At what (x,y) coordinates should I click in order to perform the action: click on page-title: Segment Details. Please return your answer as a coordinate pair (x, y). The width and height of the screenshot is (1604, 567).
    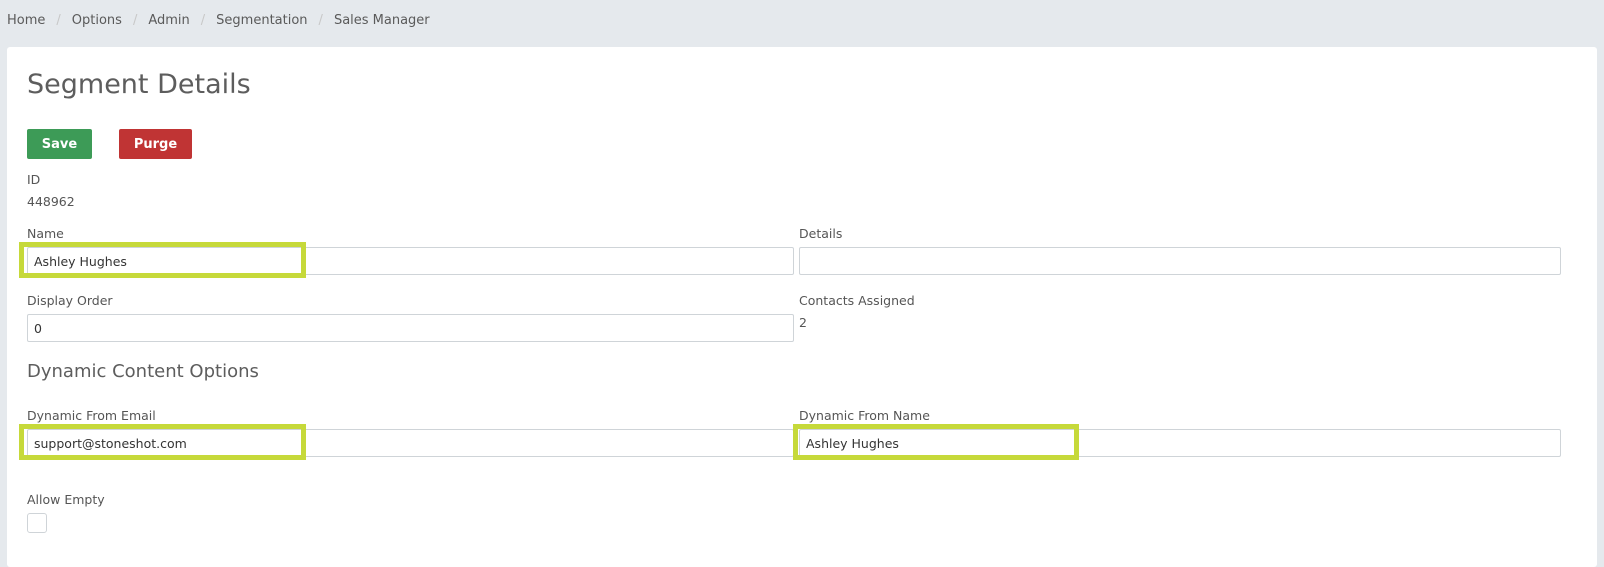
    Looking at the image, I should click on (139, 84).